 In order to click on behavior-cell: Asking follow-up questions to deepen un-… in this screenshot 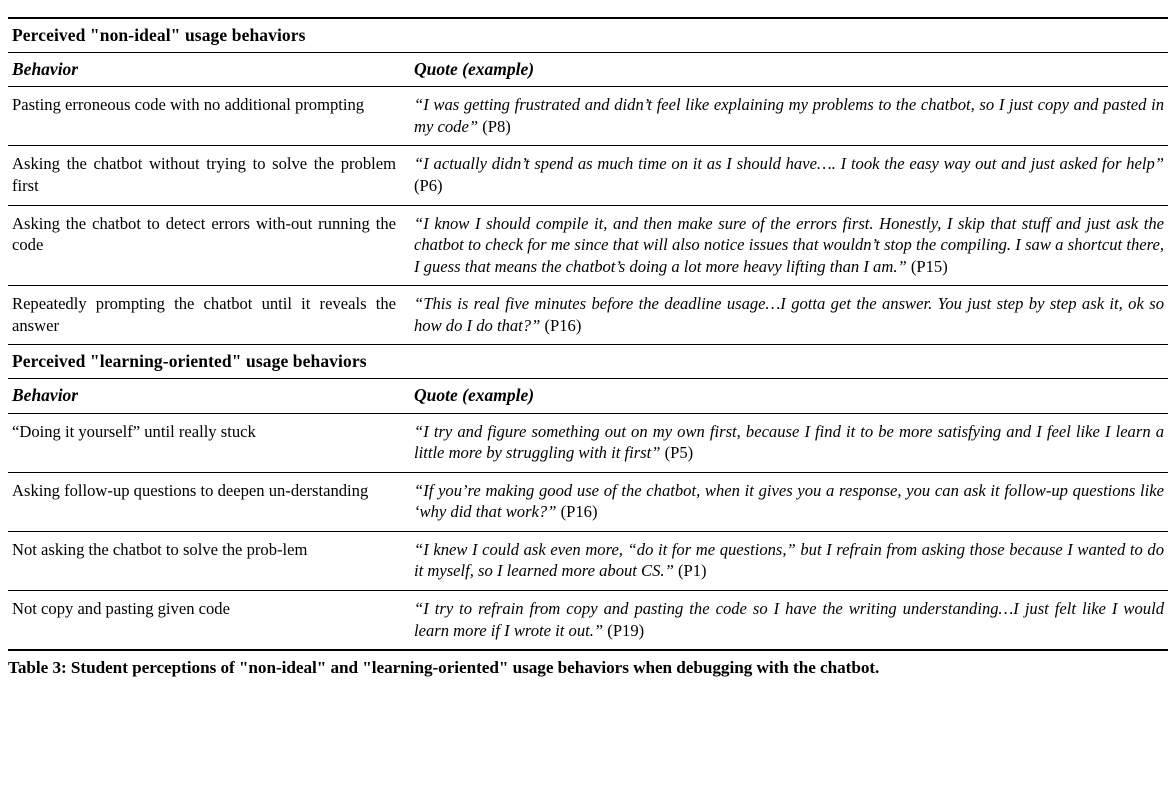, I will do `click(209, 501)`.